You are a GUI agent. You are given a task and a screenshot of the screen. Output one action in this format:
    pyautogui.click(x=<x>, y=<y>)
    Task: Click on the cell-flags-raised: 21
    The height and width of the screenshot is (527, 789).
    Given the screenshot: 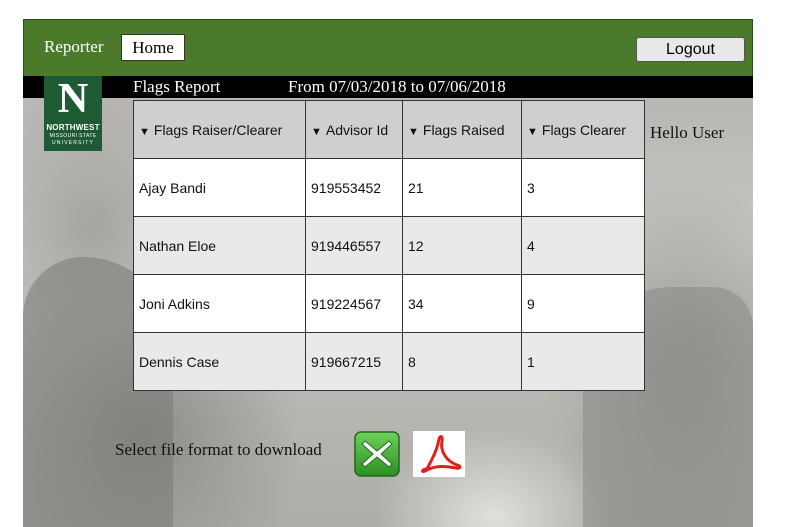 What is the action you would take?
    pyautogui.click(x=462, y=187)
    